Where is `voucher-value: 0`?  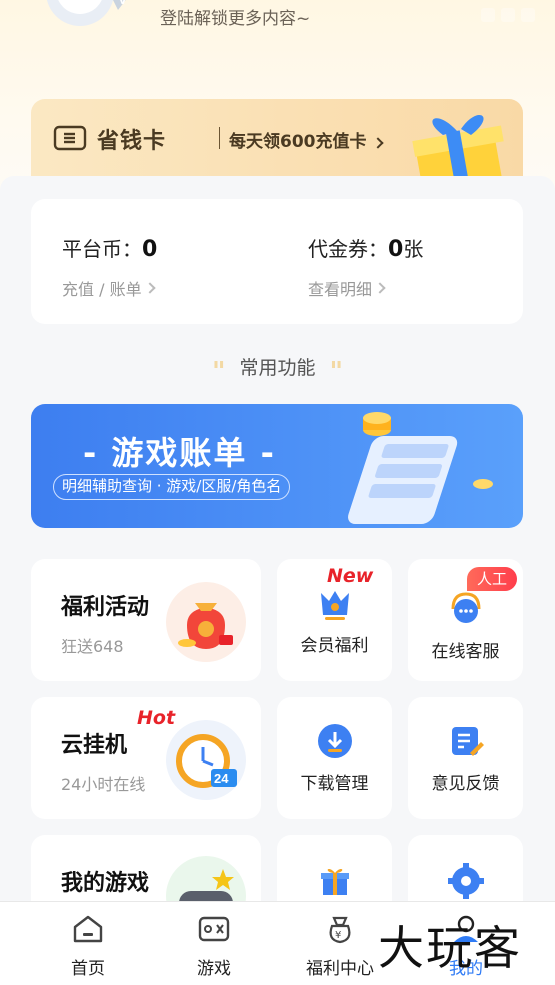
voucher-value: 0 is located at coordinates (396, 249).